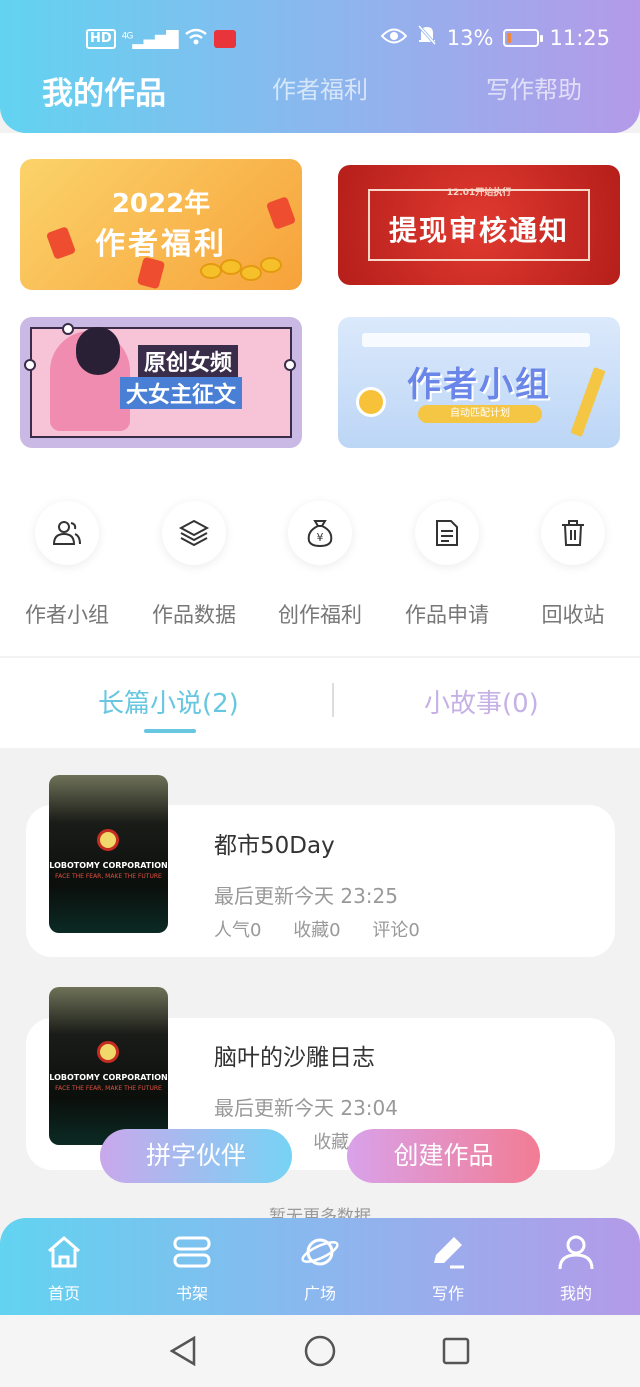 Image resolution: width=640 pixels, height=1387 pixels. I want to click on tab-my-works: 我的作品, so click(104, 90).